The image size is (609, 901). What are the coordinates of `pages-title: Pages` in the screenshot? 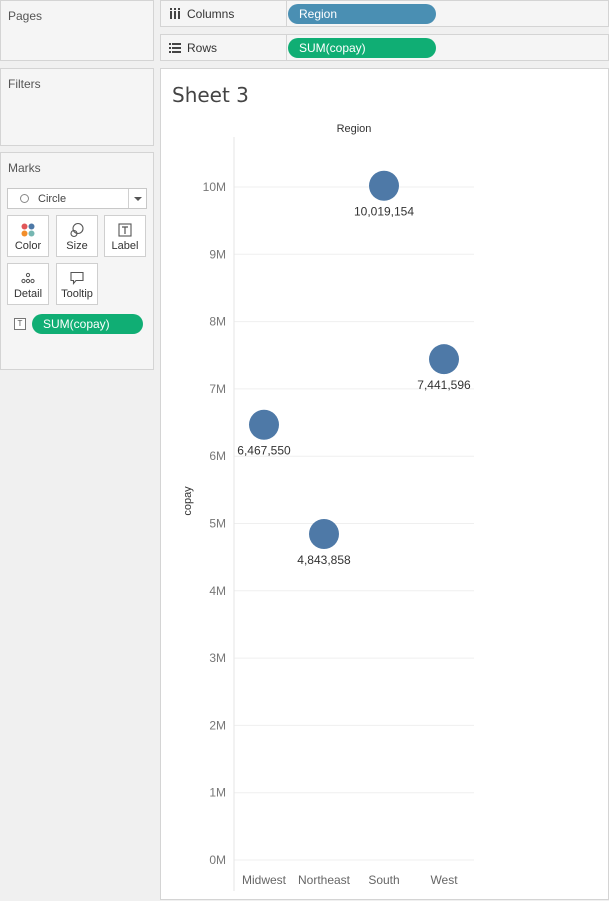 It's located at (25, 16).